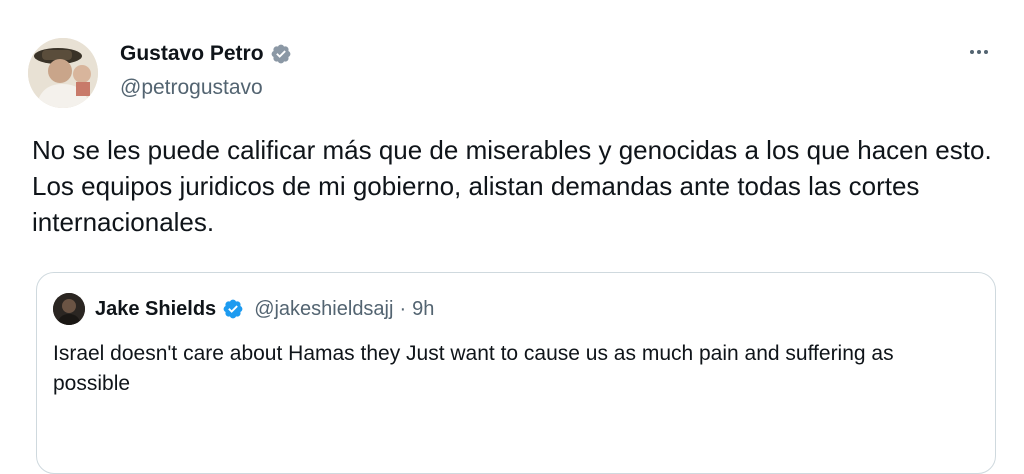  I want to click on quoted-timestamp: 9h, so click(423, 309).